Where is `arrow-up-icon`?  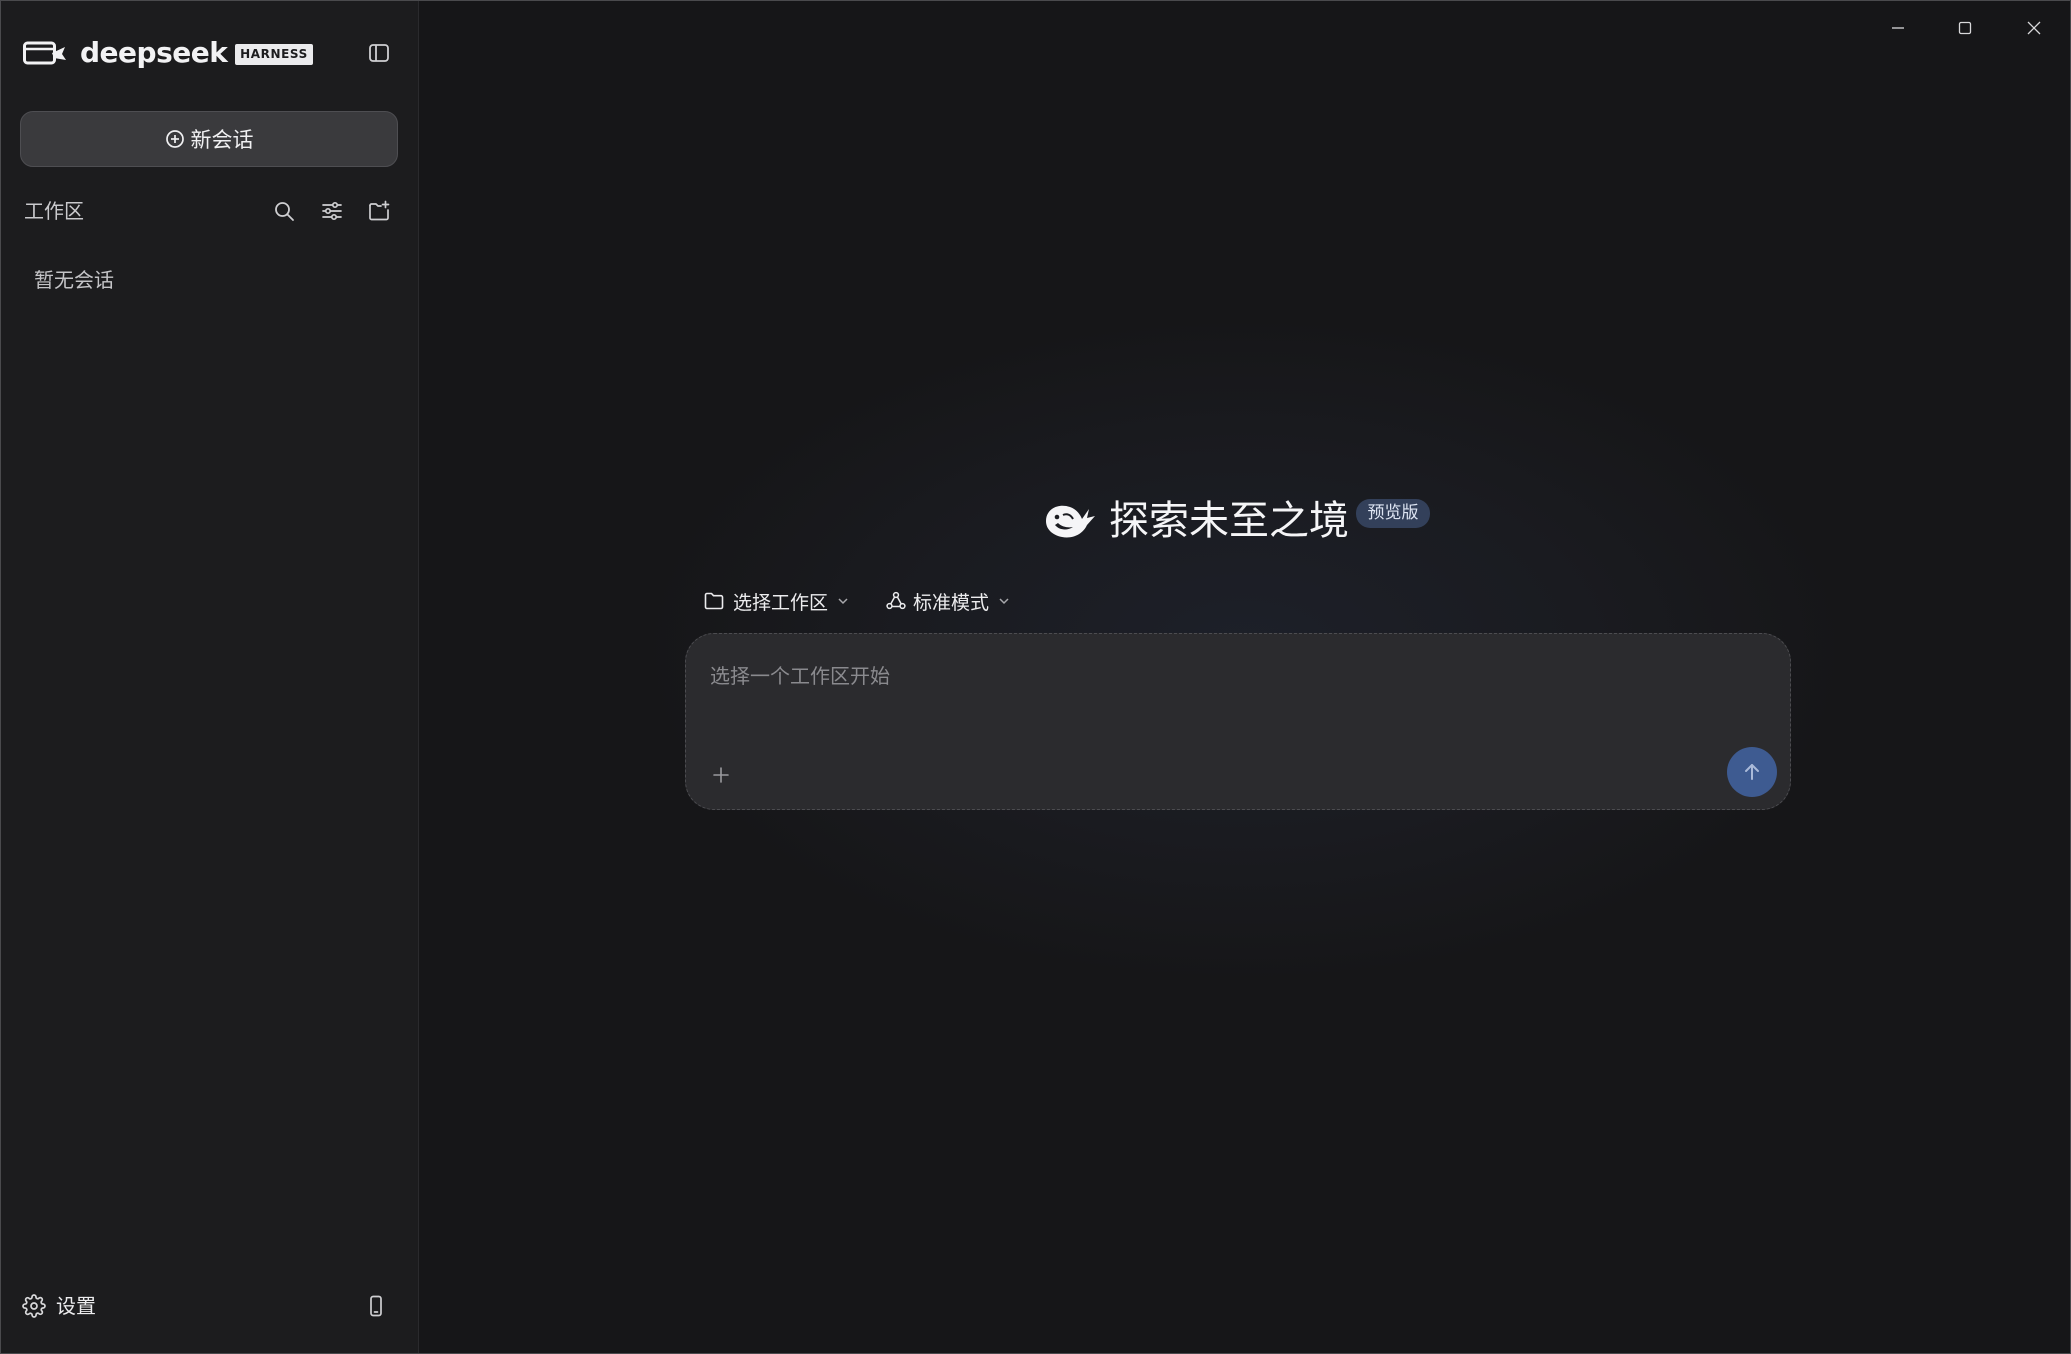
arrow-up-icon is located at coordinates (1752, 772).